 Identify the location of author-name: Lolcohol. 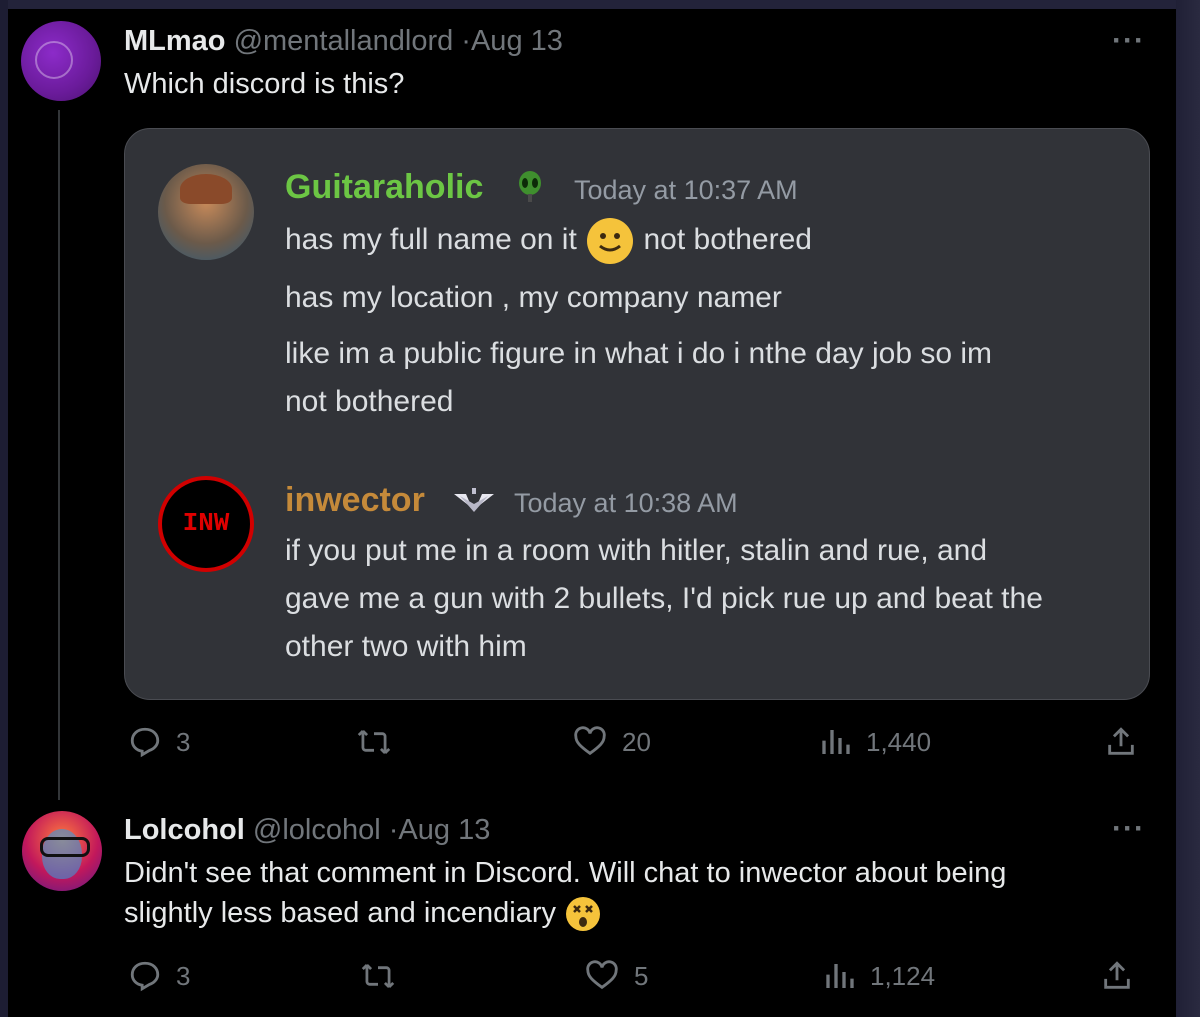
(184, 830).